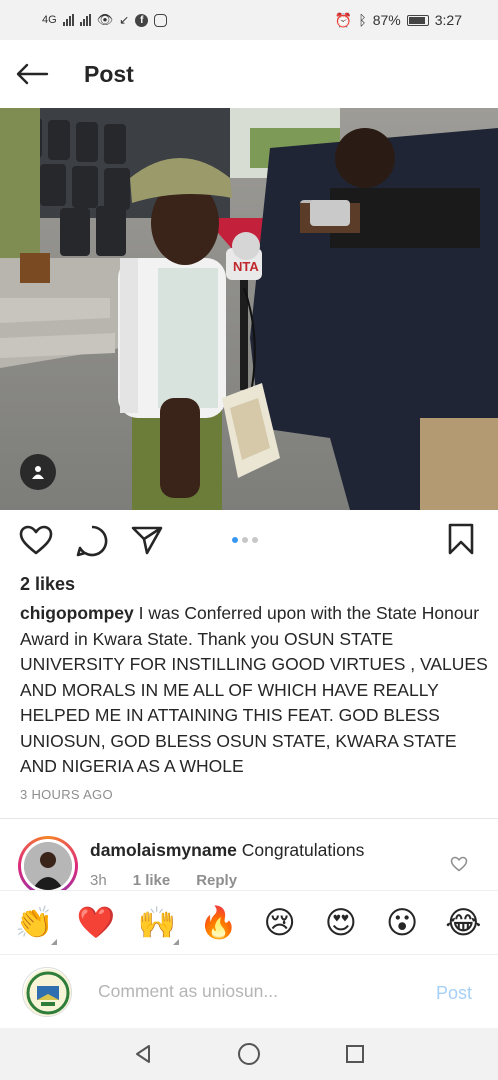 This screenshot has width=498, height=1080. I want to click on comment-body: damolaismyname Congratulations, so click(227, 850).